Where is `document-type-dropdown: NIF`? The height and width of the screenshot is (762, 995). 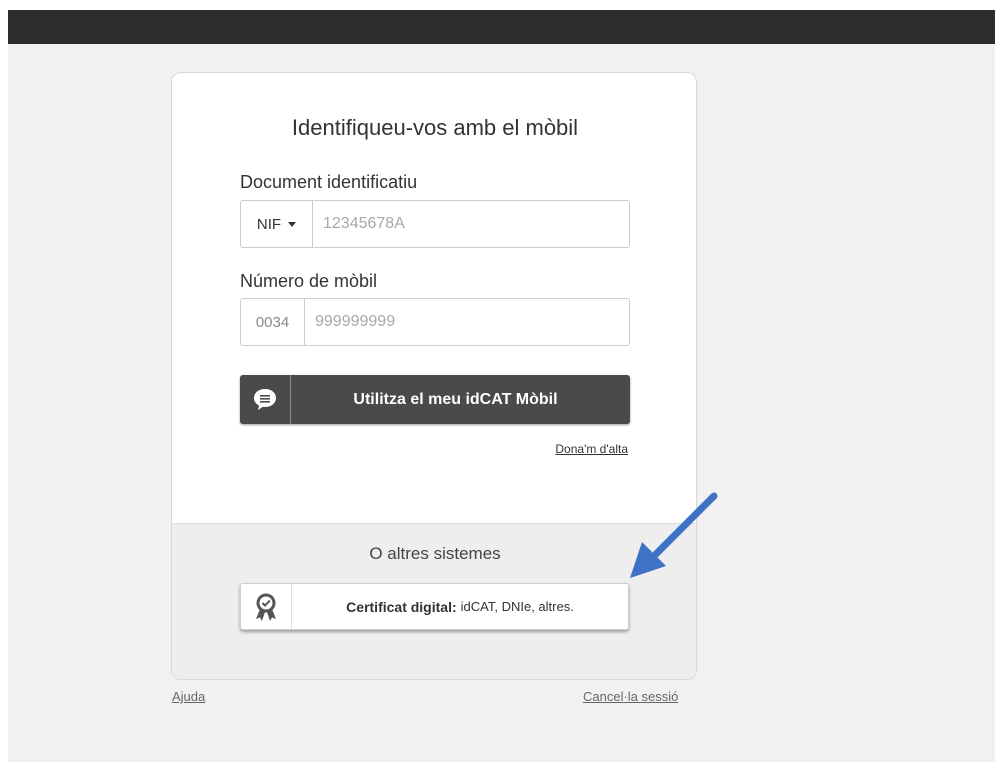 document-type-dropdown: NIF is located at coordinates (277, 224).